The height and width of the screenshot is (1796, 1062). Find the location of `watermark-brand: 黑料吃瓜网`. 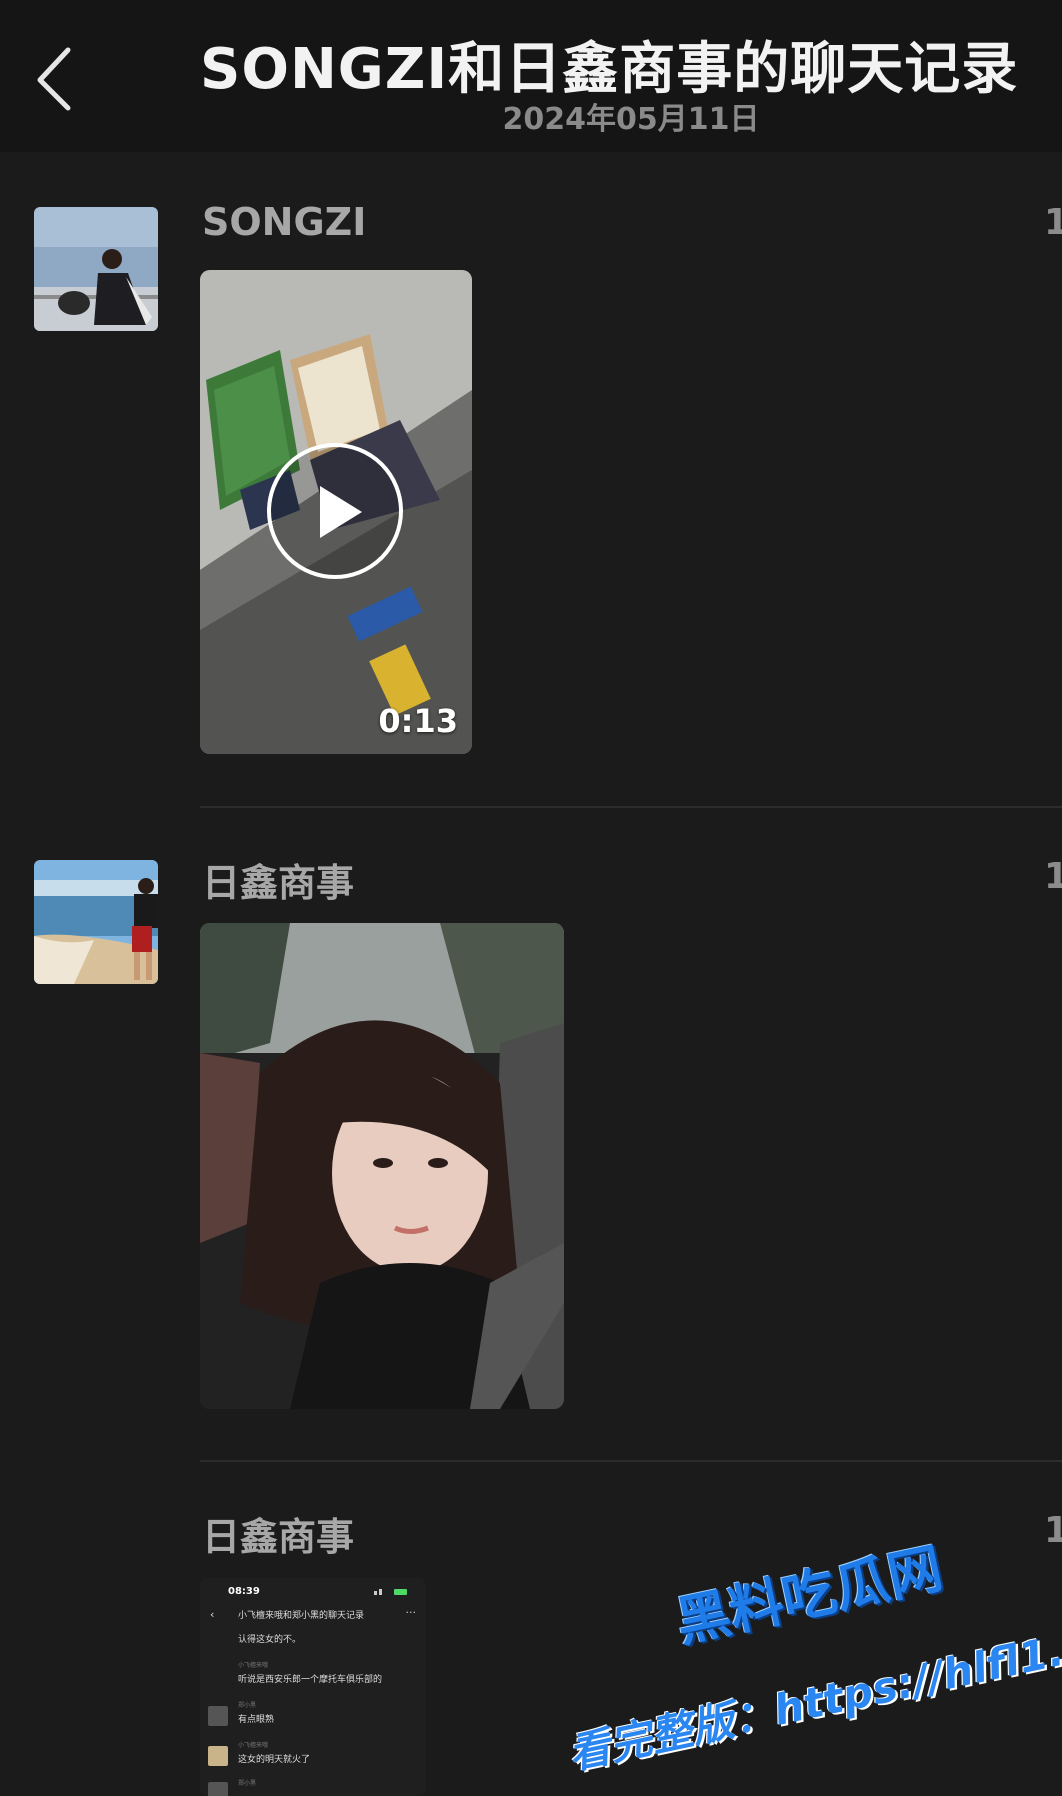

watermark-brand: 黑料吃瓜网 is located at coordinates (809, 1595).